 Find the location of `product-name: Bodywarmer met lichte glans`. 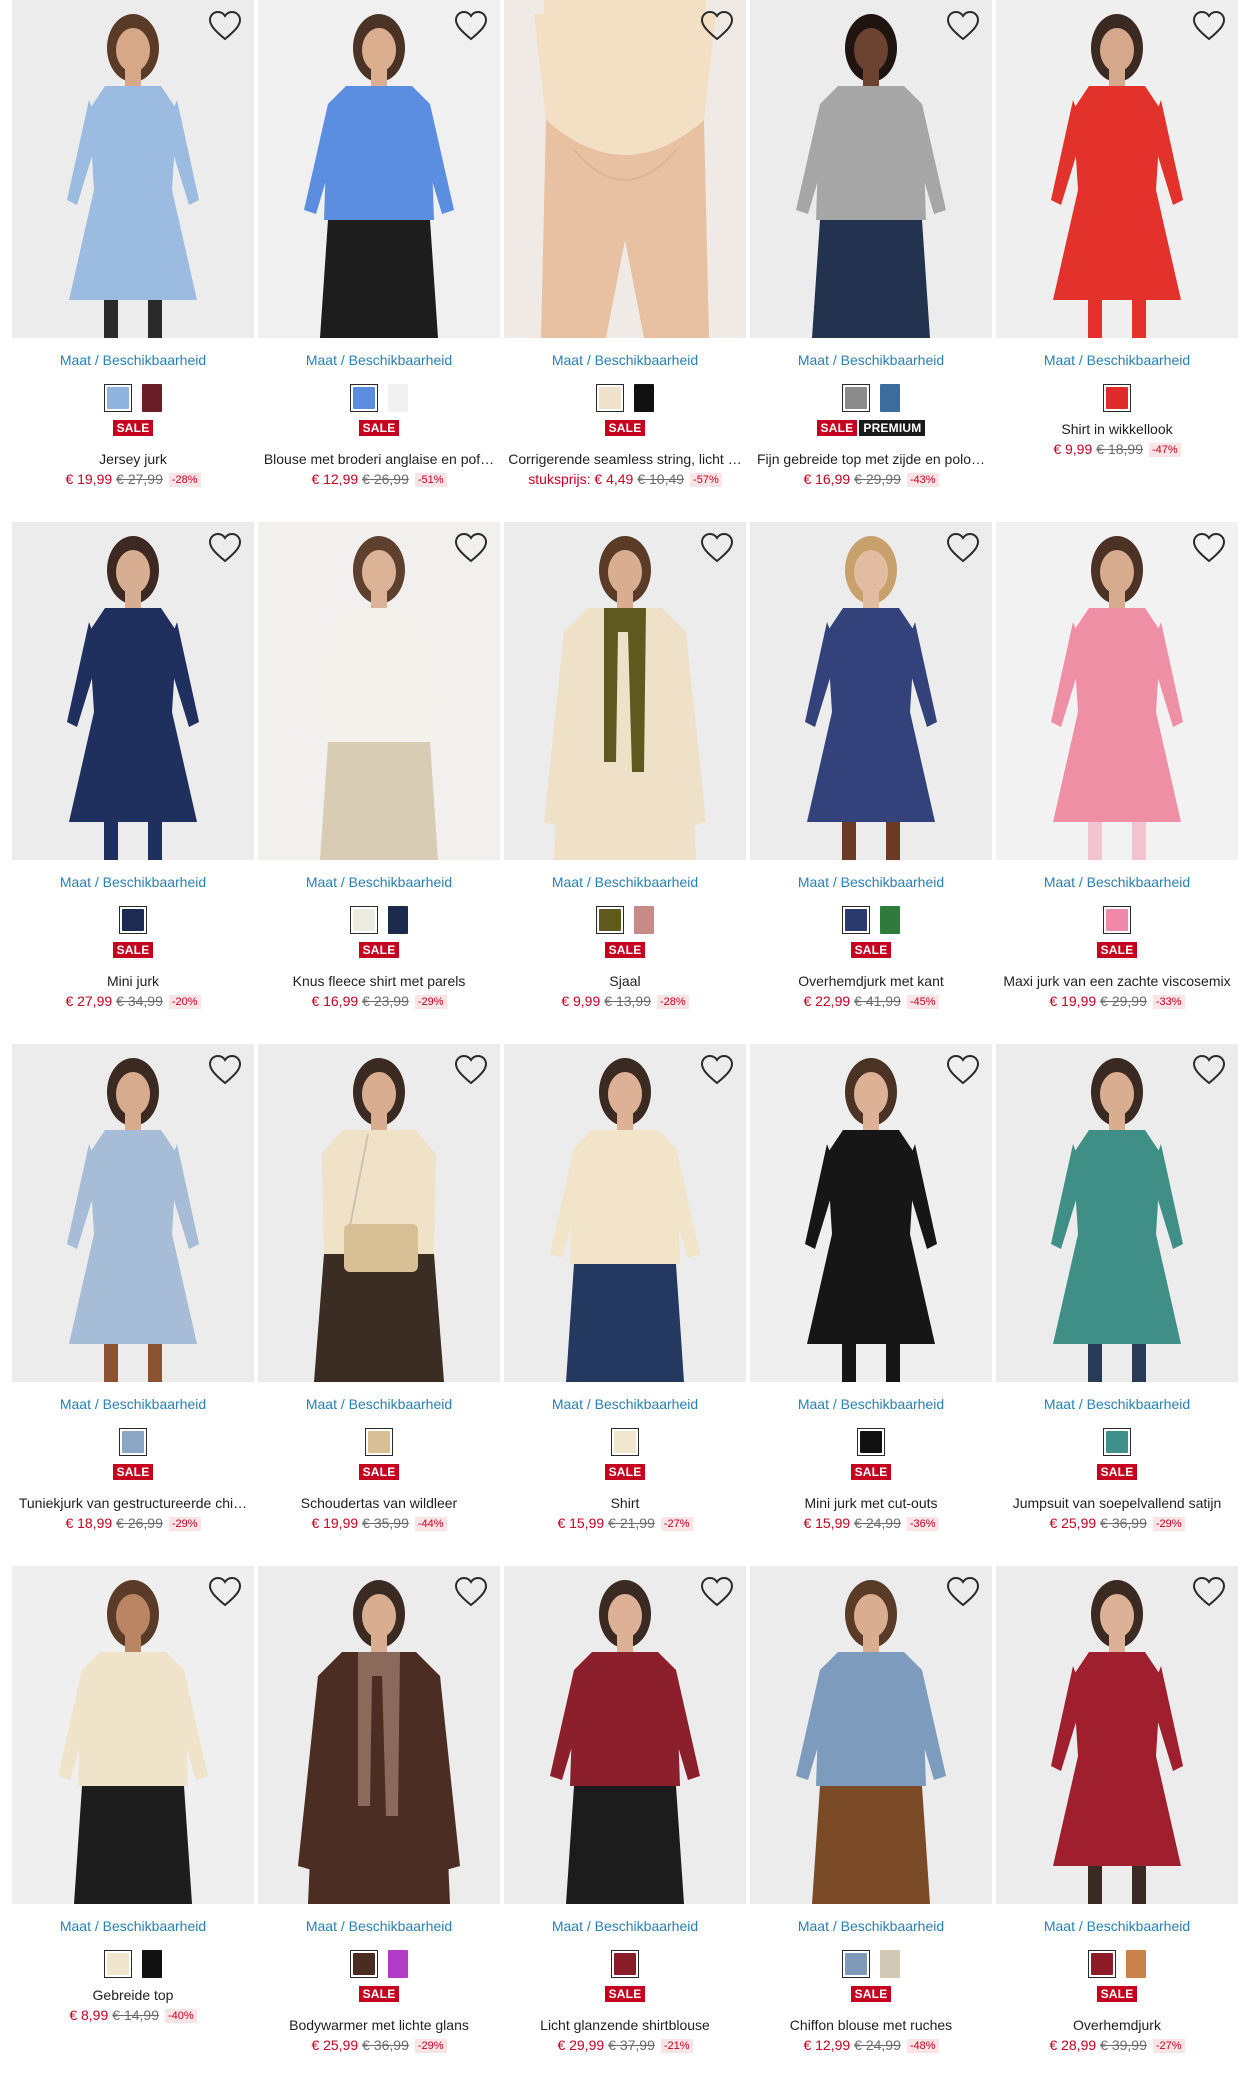

product-name: Bodywarmer met lichte glans is located at coordinates (379, 2025).